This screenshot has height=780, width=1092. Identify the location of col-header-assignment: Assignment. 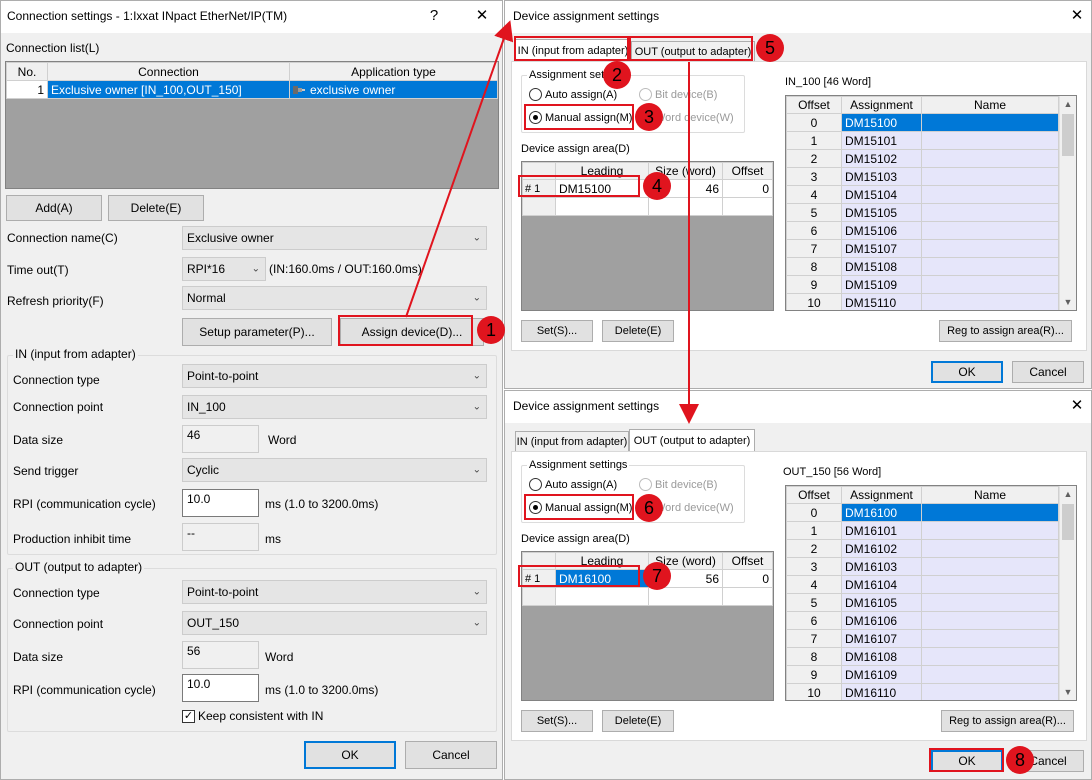
(881, 105).